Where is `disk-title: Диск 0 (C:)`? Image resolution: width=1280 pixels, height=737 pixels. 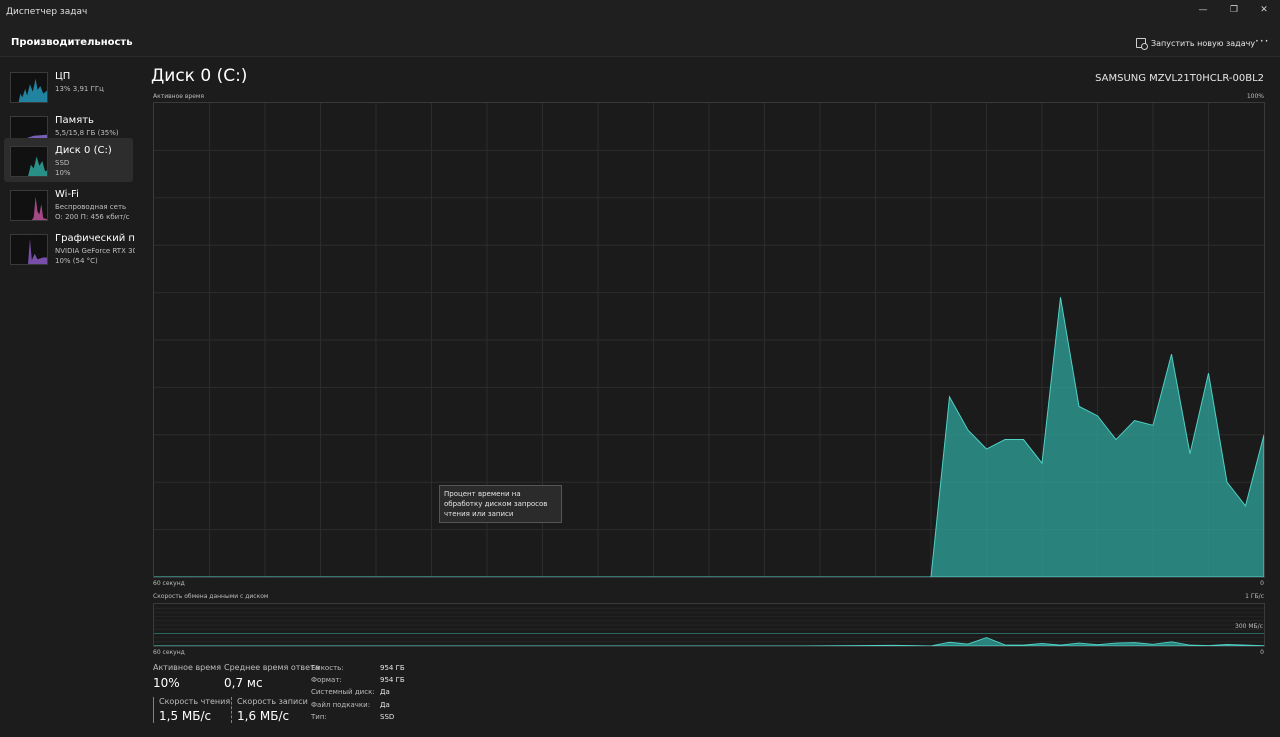 disk-title: Диск 0 (C:) is located at coordinates (199, 76).